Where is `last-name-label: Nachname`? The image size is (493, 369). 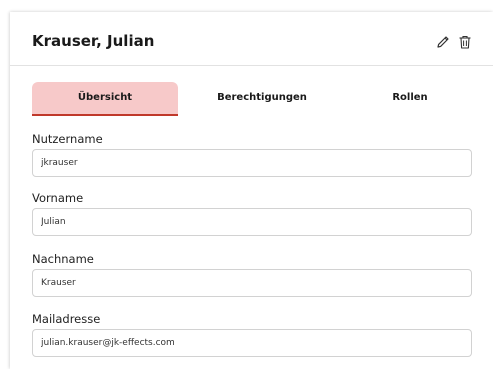
last-name-label: Nachname is located at coordinates (63, 259).